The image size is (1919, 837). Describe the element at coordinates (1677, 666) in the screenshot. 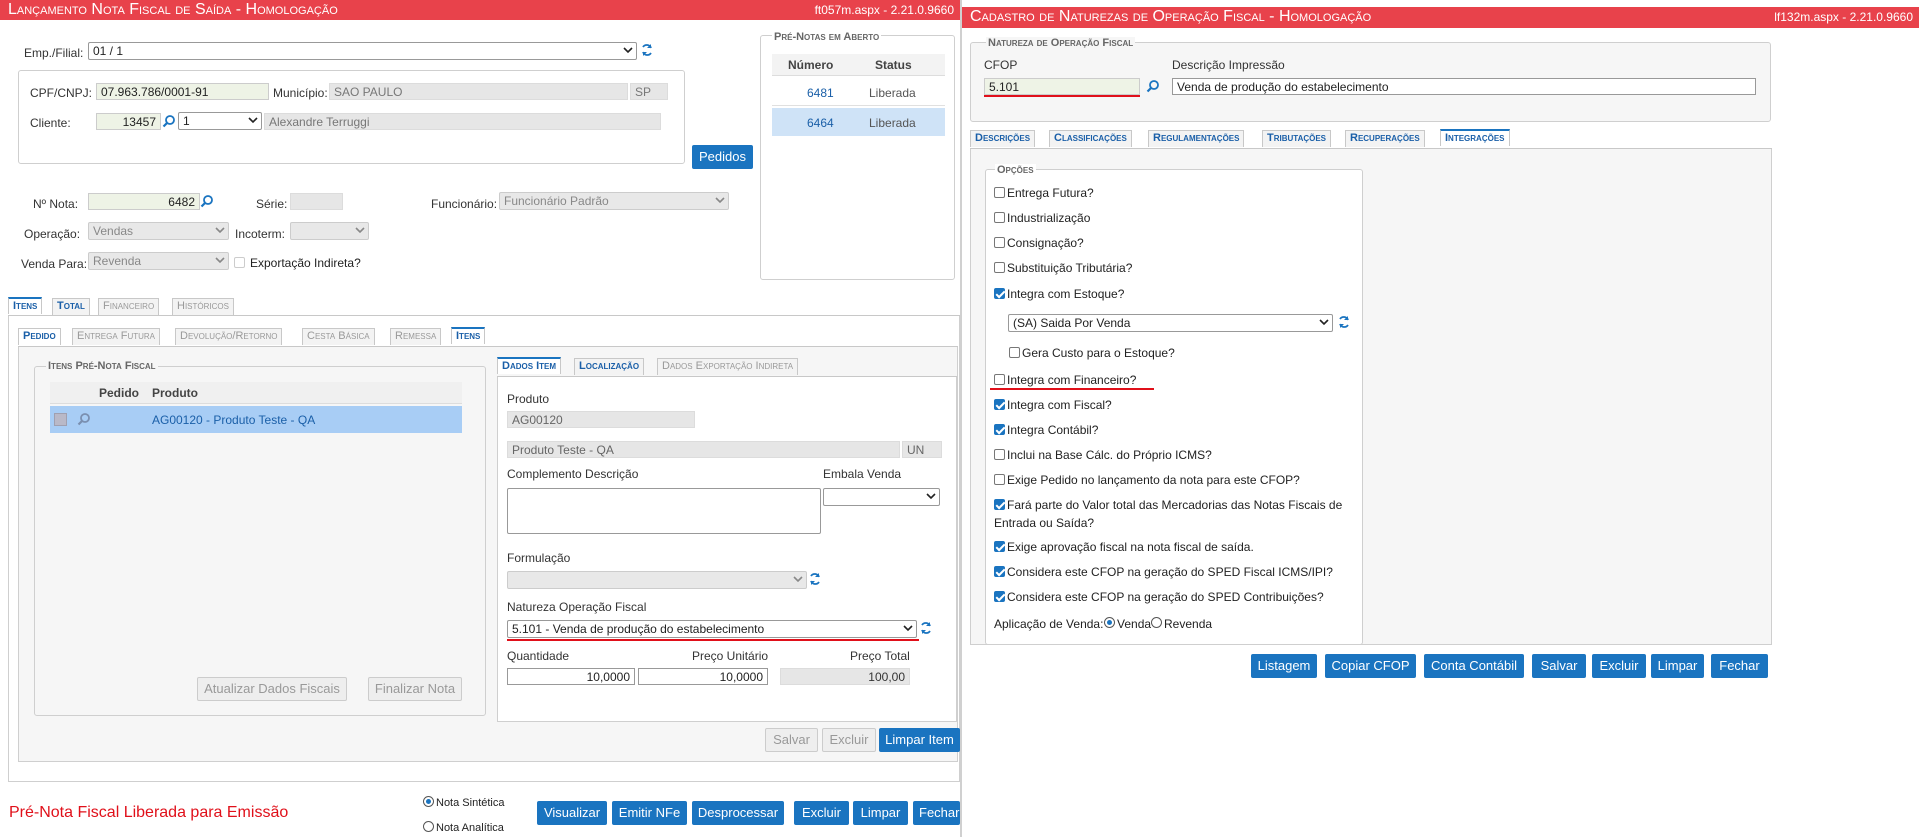

I see `limpar-natureza-button: Limpar` at that location.